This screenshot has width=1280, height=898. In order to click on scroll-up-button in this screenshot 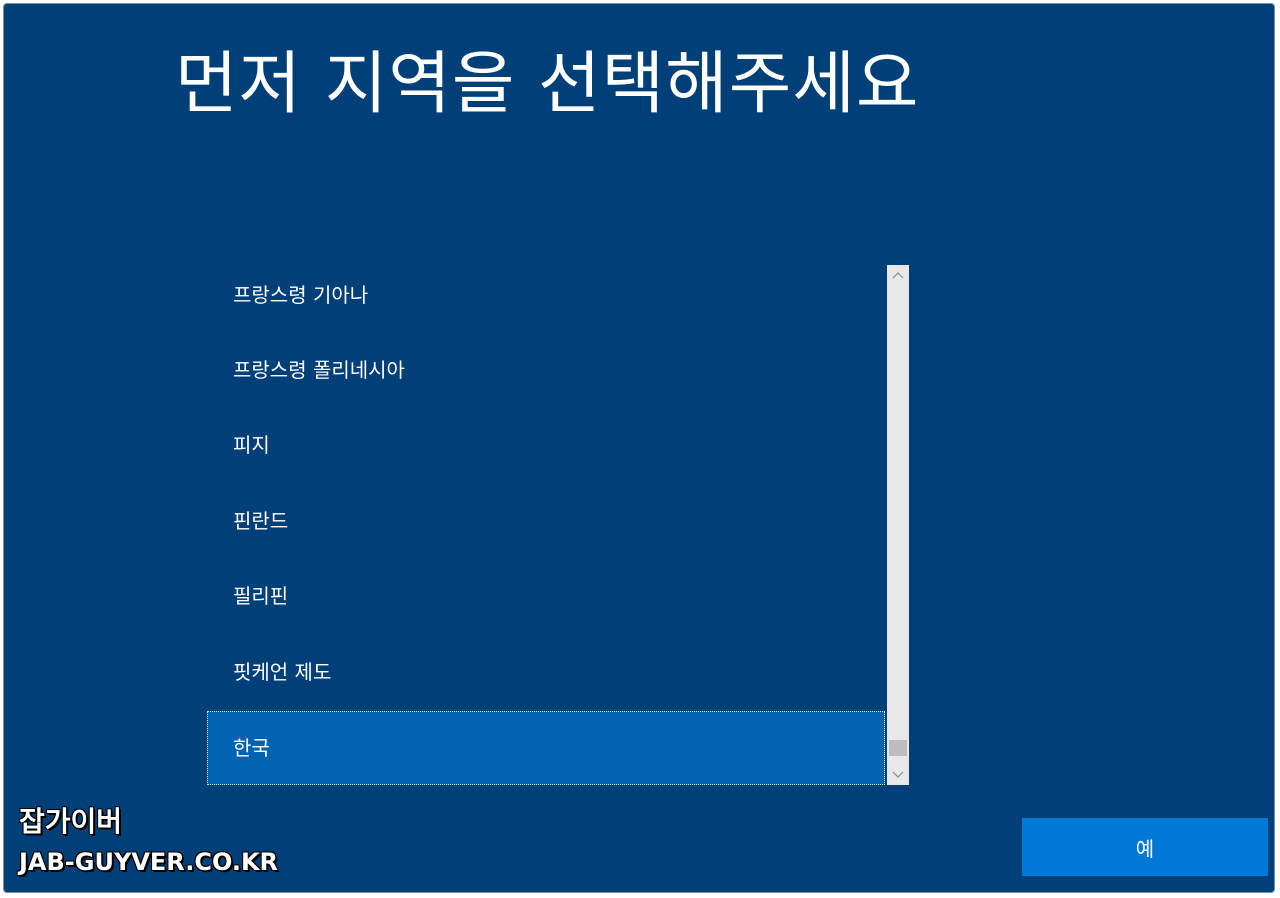, I will do `click(898, 275)`.